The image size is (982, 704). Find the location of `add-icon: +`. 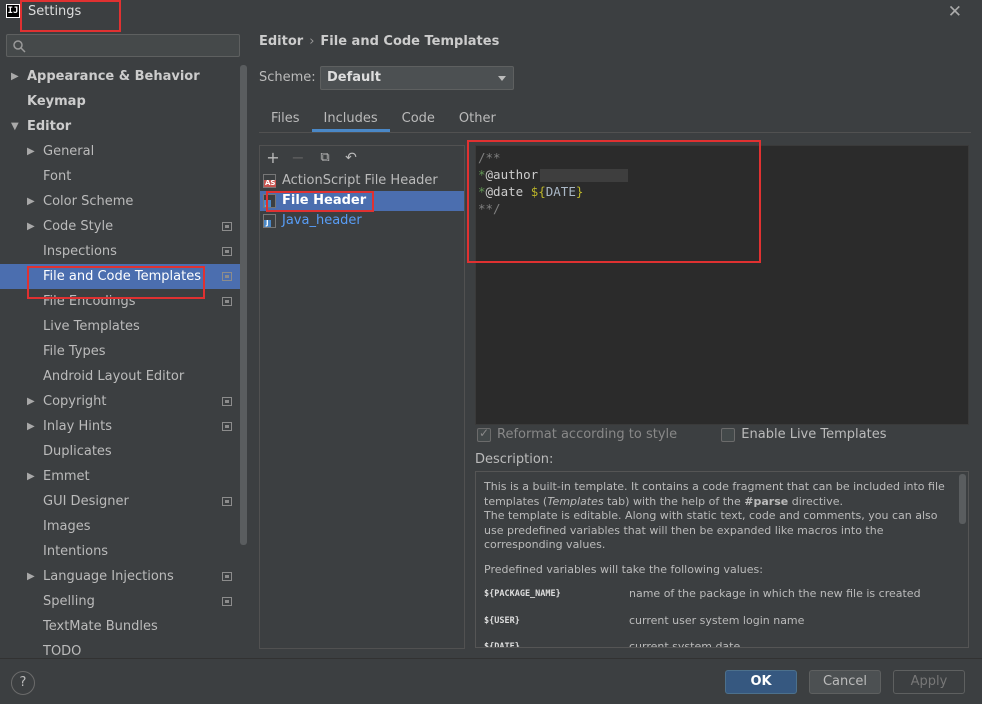

add-icon: + is located at coordinates (273, 158).